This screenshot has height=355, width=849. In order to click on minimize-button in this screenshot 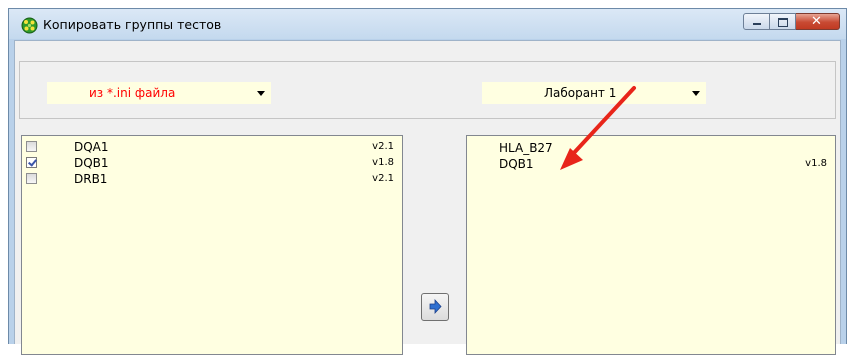, I will do `click(756, 21)`.